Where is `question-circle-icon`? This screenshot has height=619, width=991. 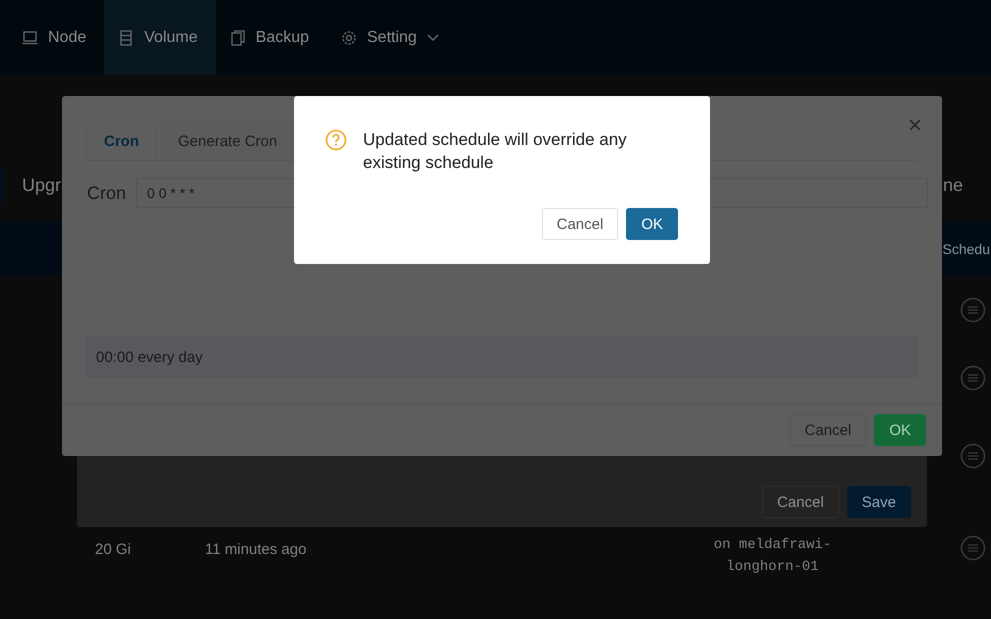 question-circle-icon is located at coordinates (336, 140).